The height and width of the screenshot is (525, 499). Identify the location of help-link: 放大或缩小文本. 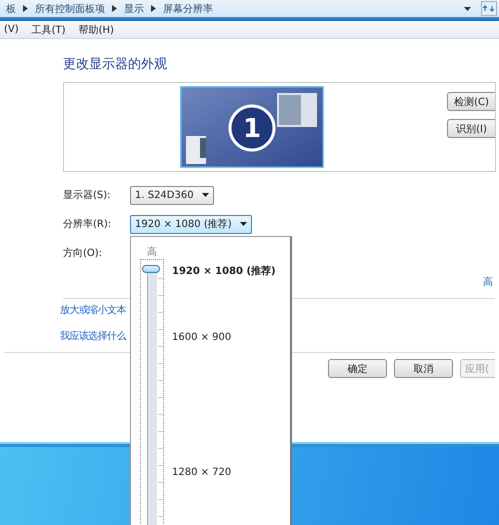
(93, 311).